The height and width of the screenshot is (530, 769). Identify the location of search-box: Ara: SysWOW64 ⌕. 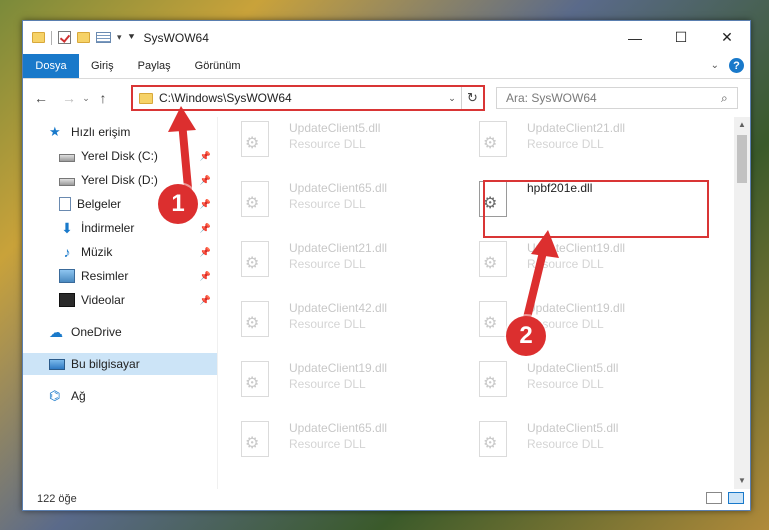
(617, 98).